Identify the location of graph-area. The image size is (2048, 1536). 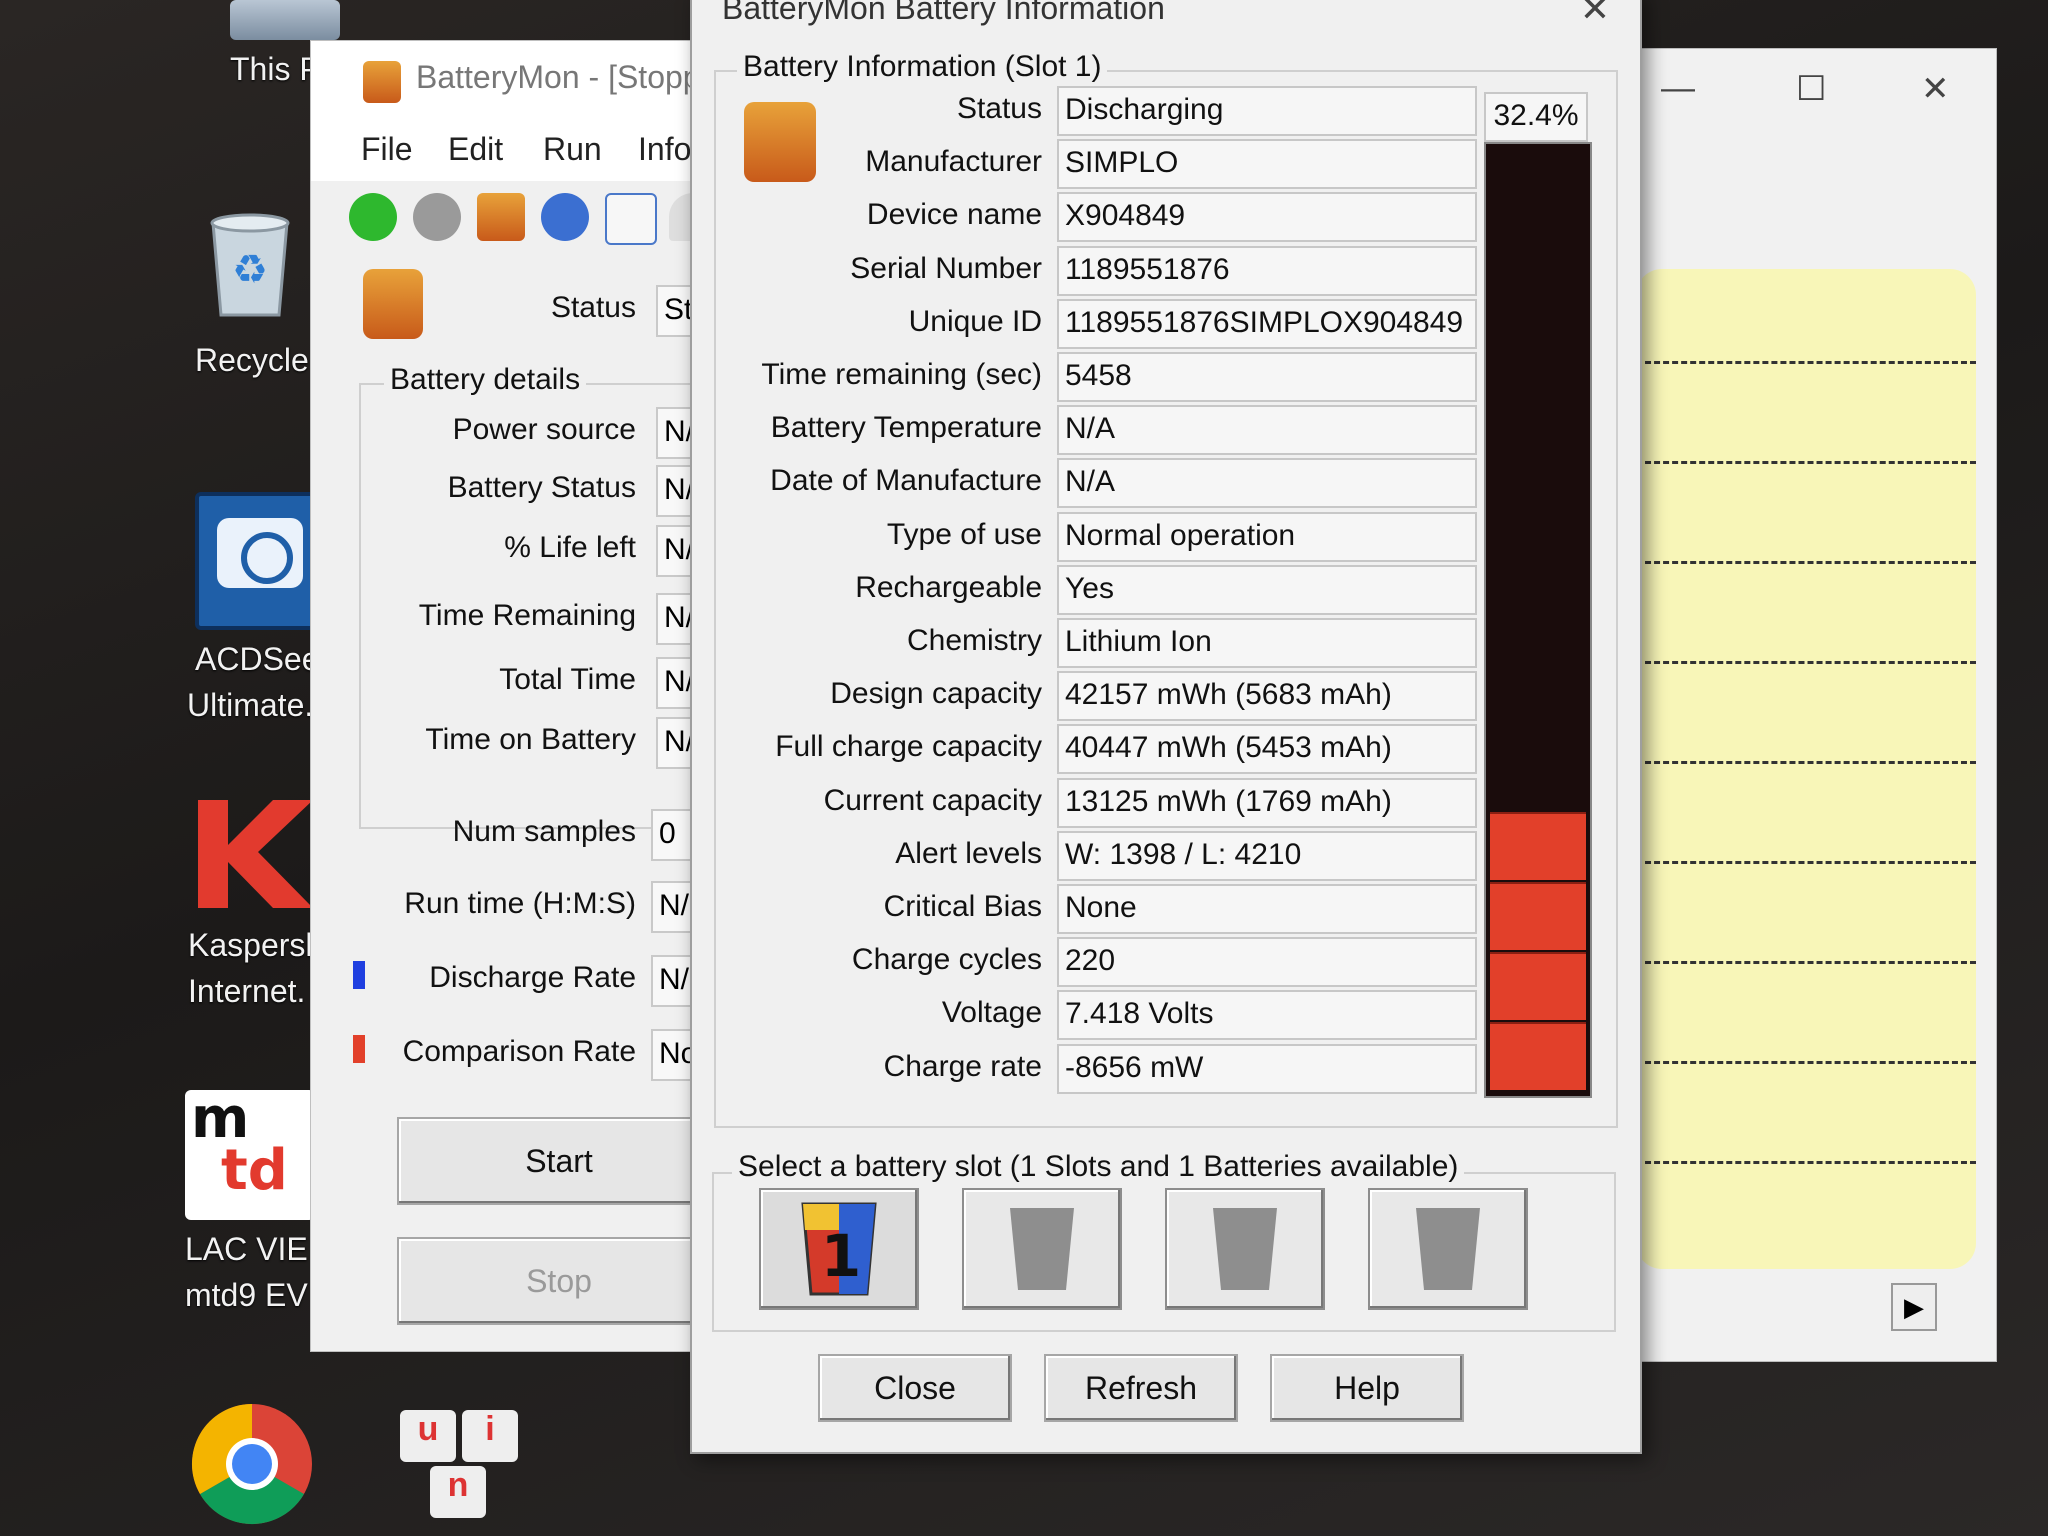
(1806, 769).